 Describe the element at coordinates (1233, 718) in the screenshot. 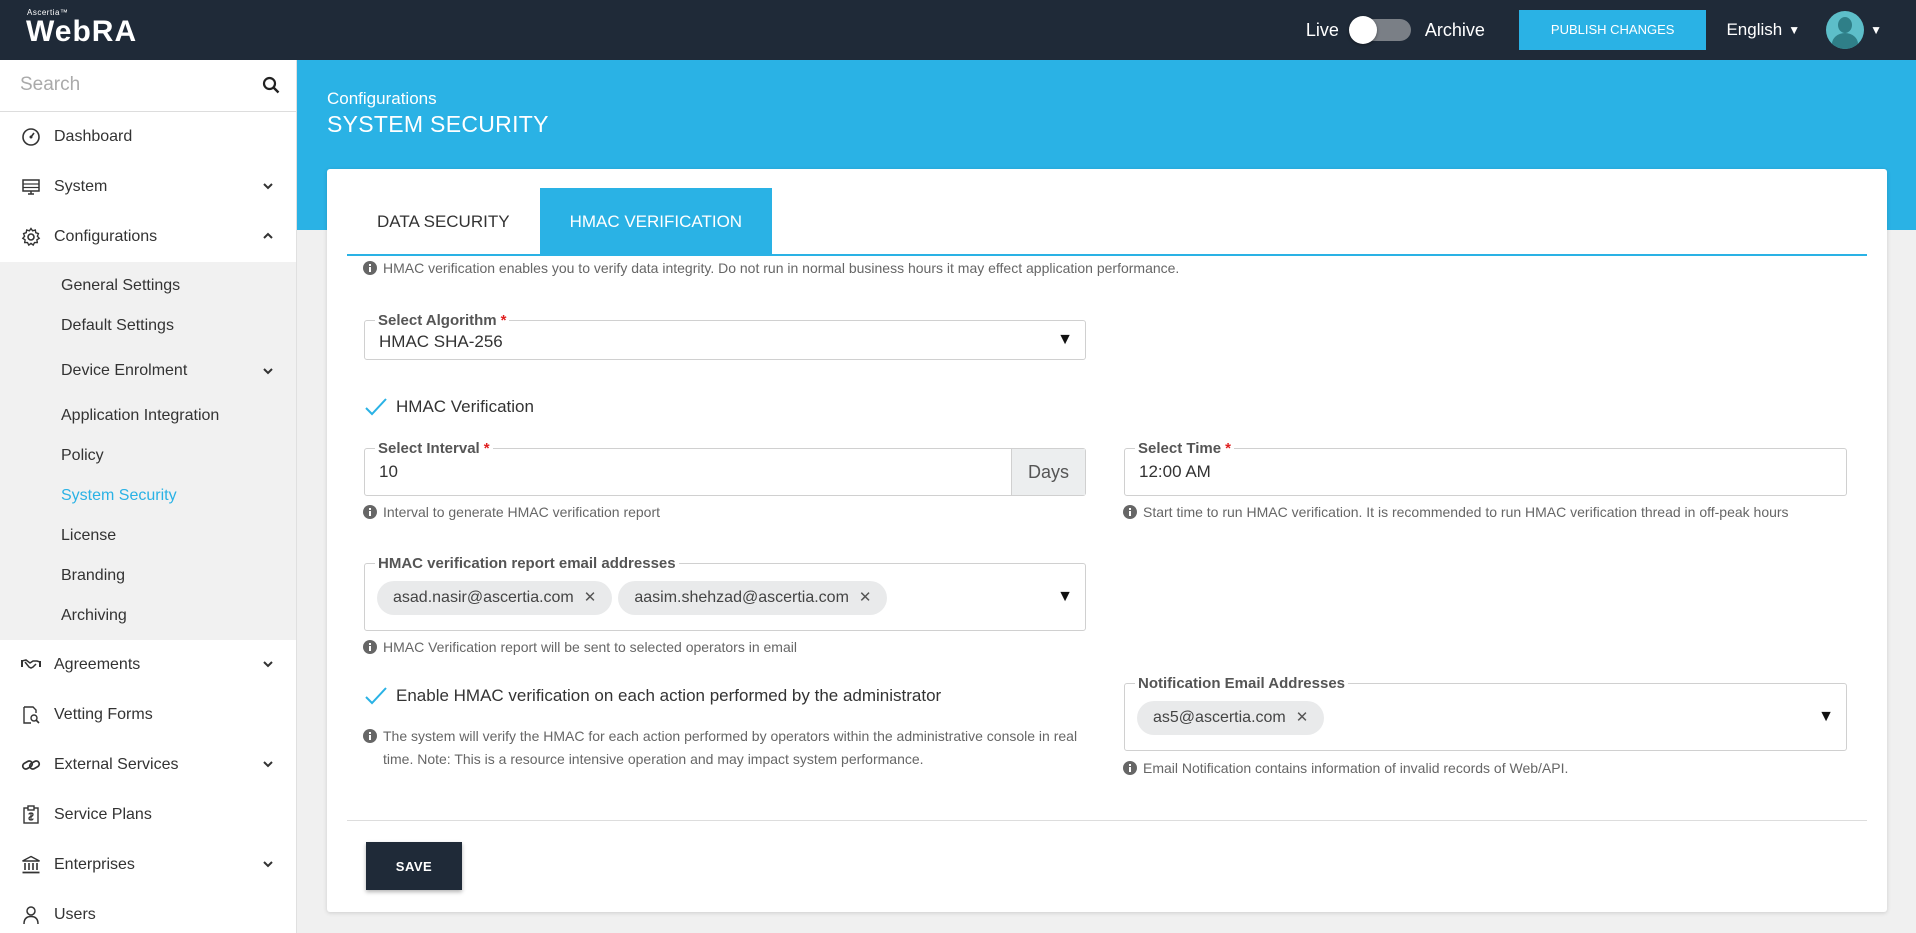

I see `email-chips: as5@ascertia.com ✕` at that location.